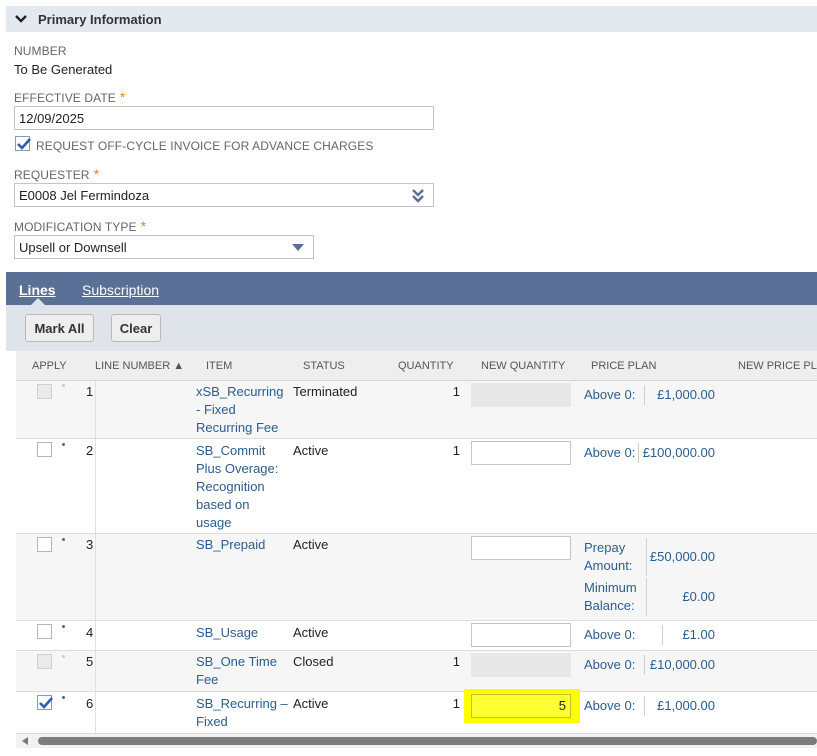  I want to click on item-link: SB_Prepaid, so click(242, 545).